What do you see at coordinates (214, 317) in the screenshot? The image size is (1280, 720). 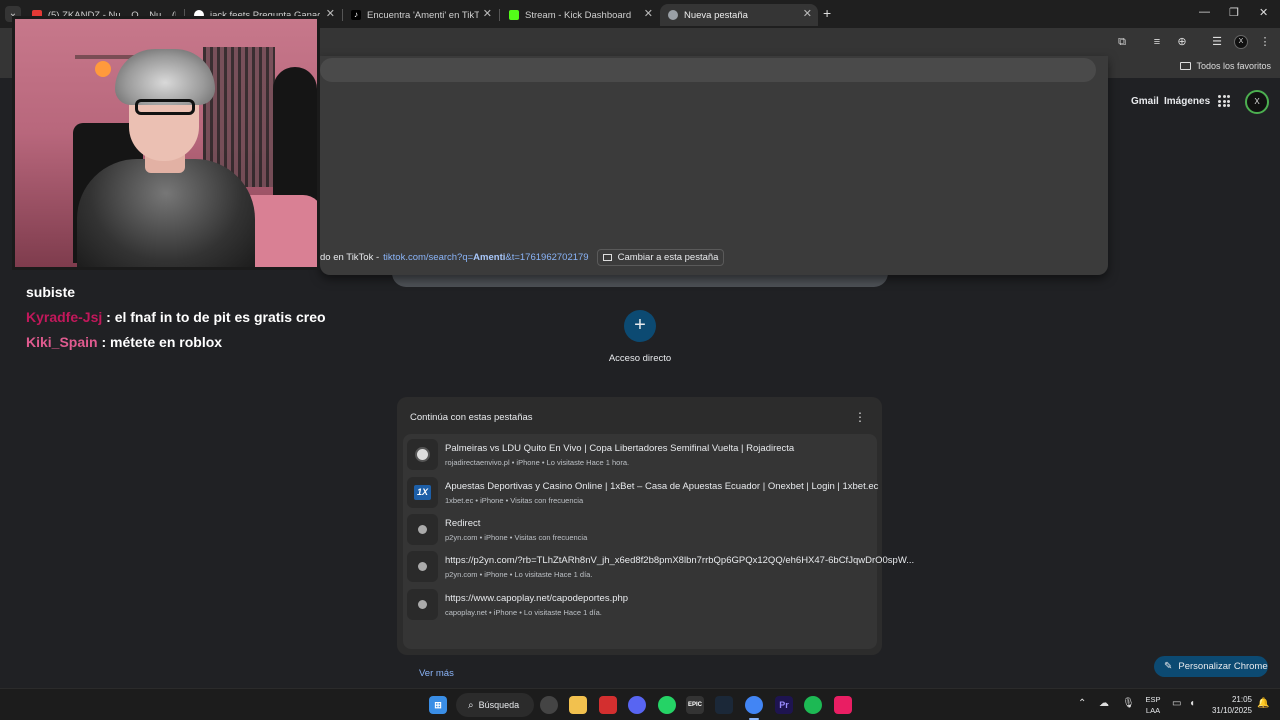 I see `chat-text: : el fnaf in to de pit es gratis creo` at bounding box center [214, 317].